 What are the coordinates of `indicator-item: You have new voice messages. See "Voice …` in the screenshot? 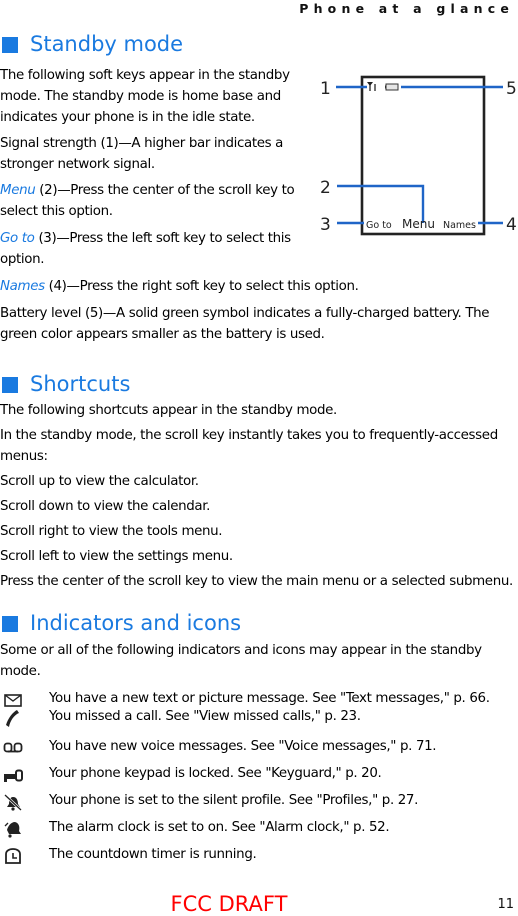 It's located at (259, 748).